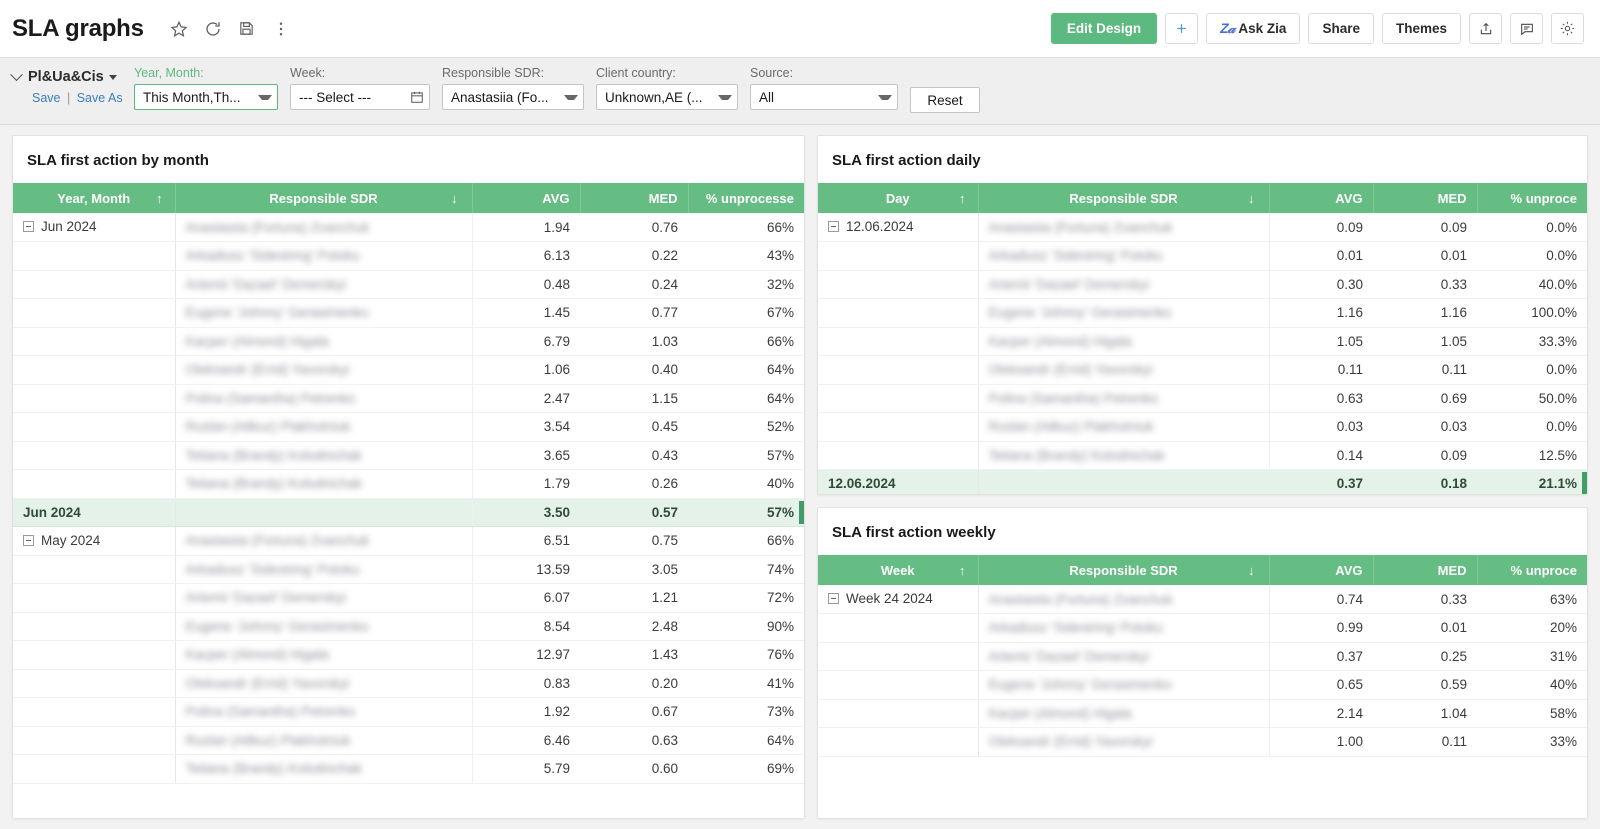 The image size is (1600, 829). I want to click on edit-design-button: Edit Design, so click(1104, 28).